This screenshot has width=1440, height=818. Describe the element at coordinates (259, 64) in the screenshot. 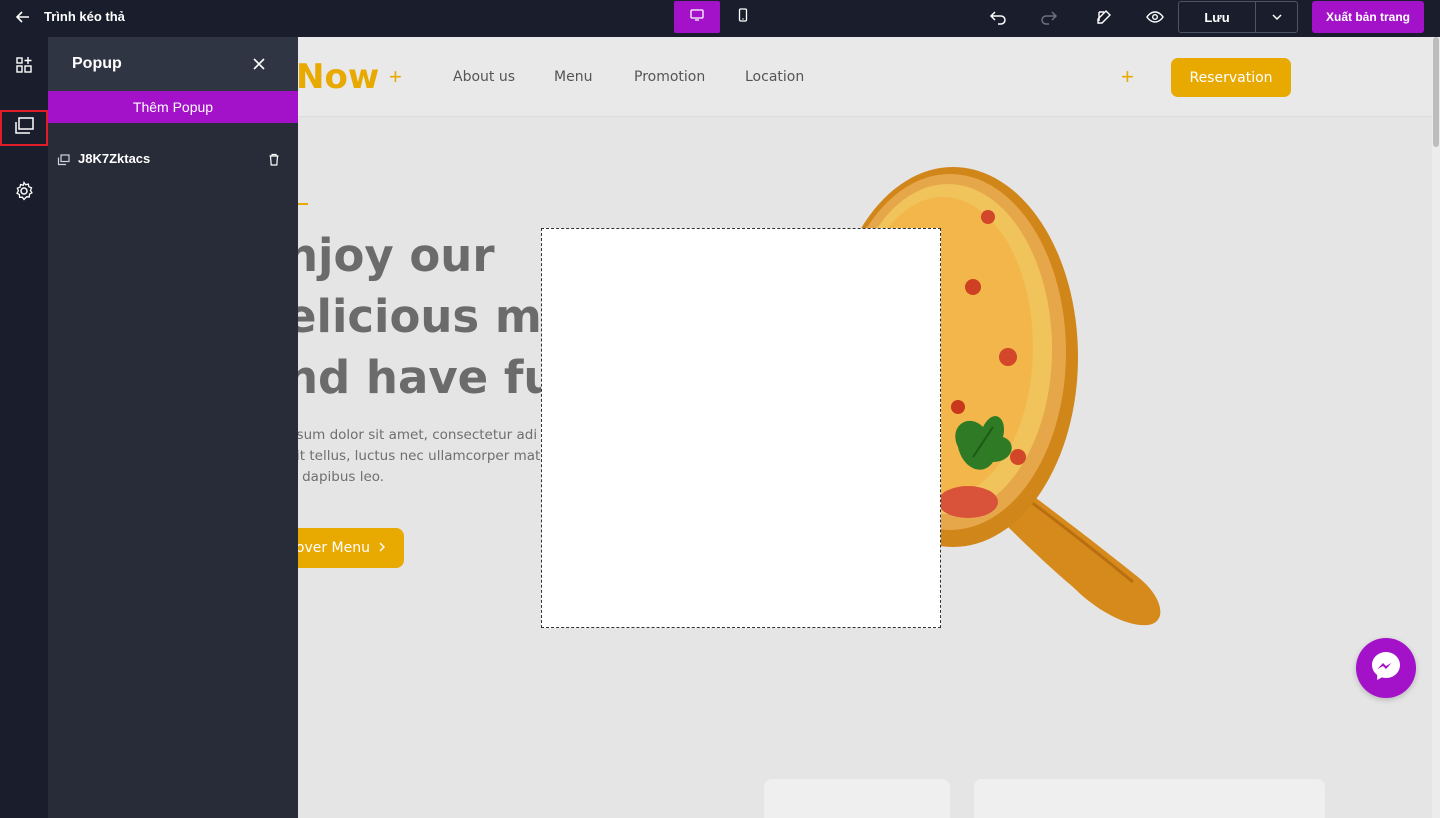

I see `close-icon` at that location.